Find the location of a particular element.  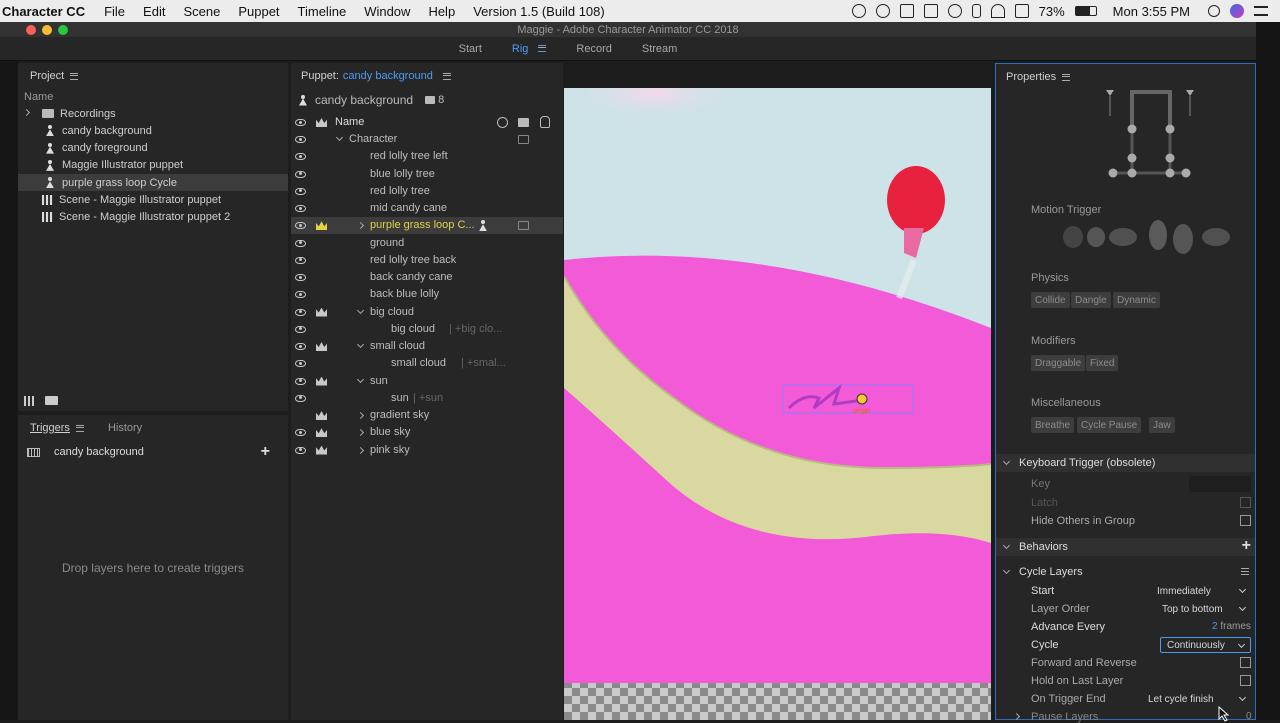

layer-row: back blue lolly is located at coordinates (427, 294).